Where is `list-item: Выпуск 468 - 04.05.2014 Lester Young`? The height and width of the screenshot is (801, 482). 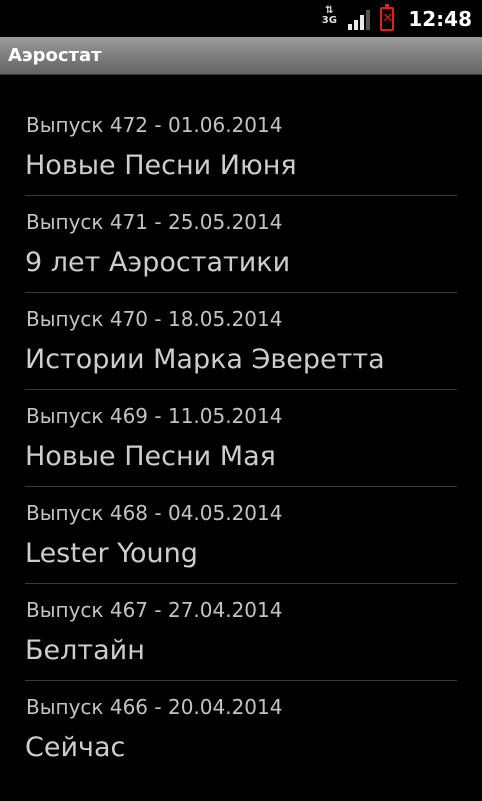
list-item: Выпуск 468 - 04.05.2014 Lester Young is located at coordinates (241, 535).